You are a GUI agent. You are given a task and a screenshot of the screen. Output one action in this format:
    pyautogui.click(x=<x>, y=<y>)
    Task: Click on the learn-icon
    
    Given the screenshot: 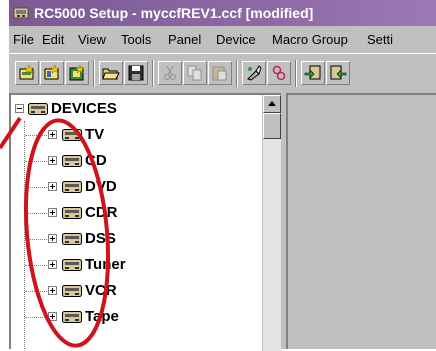 What is the action you would take?
    pyautogui.click(x=254, y=73)
    